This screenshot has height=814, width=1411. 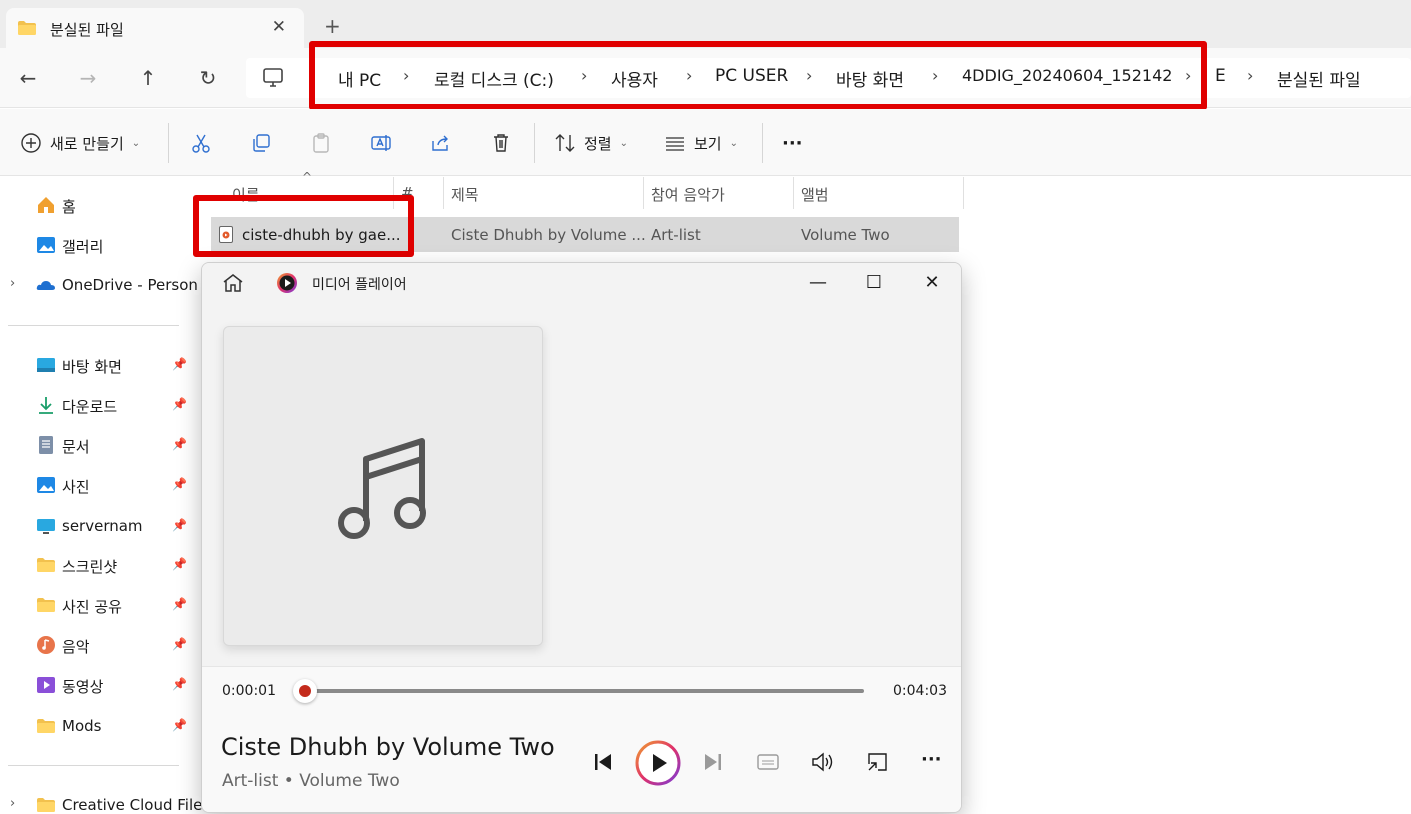 I want to click on sidebar-item-creative-cloud: › Creative Cloud File, so click(x=101, y=802).